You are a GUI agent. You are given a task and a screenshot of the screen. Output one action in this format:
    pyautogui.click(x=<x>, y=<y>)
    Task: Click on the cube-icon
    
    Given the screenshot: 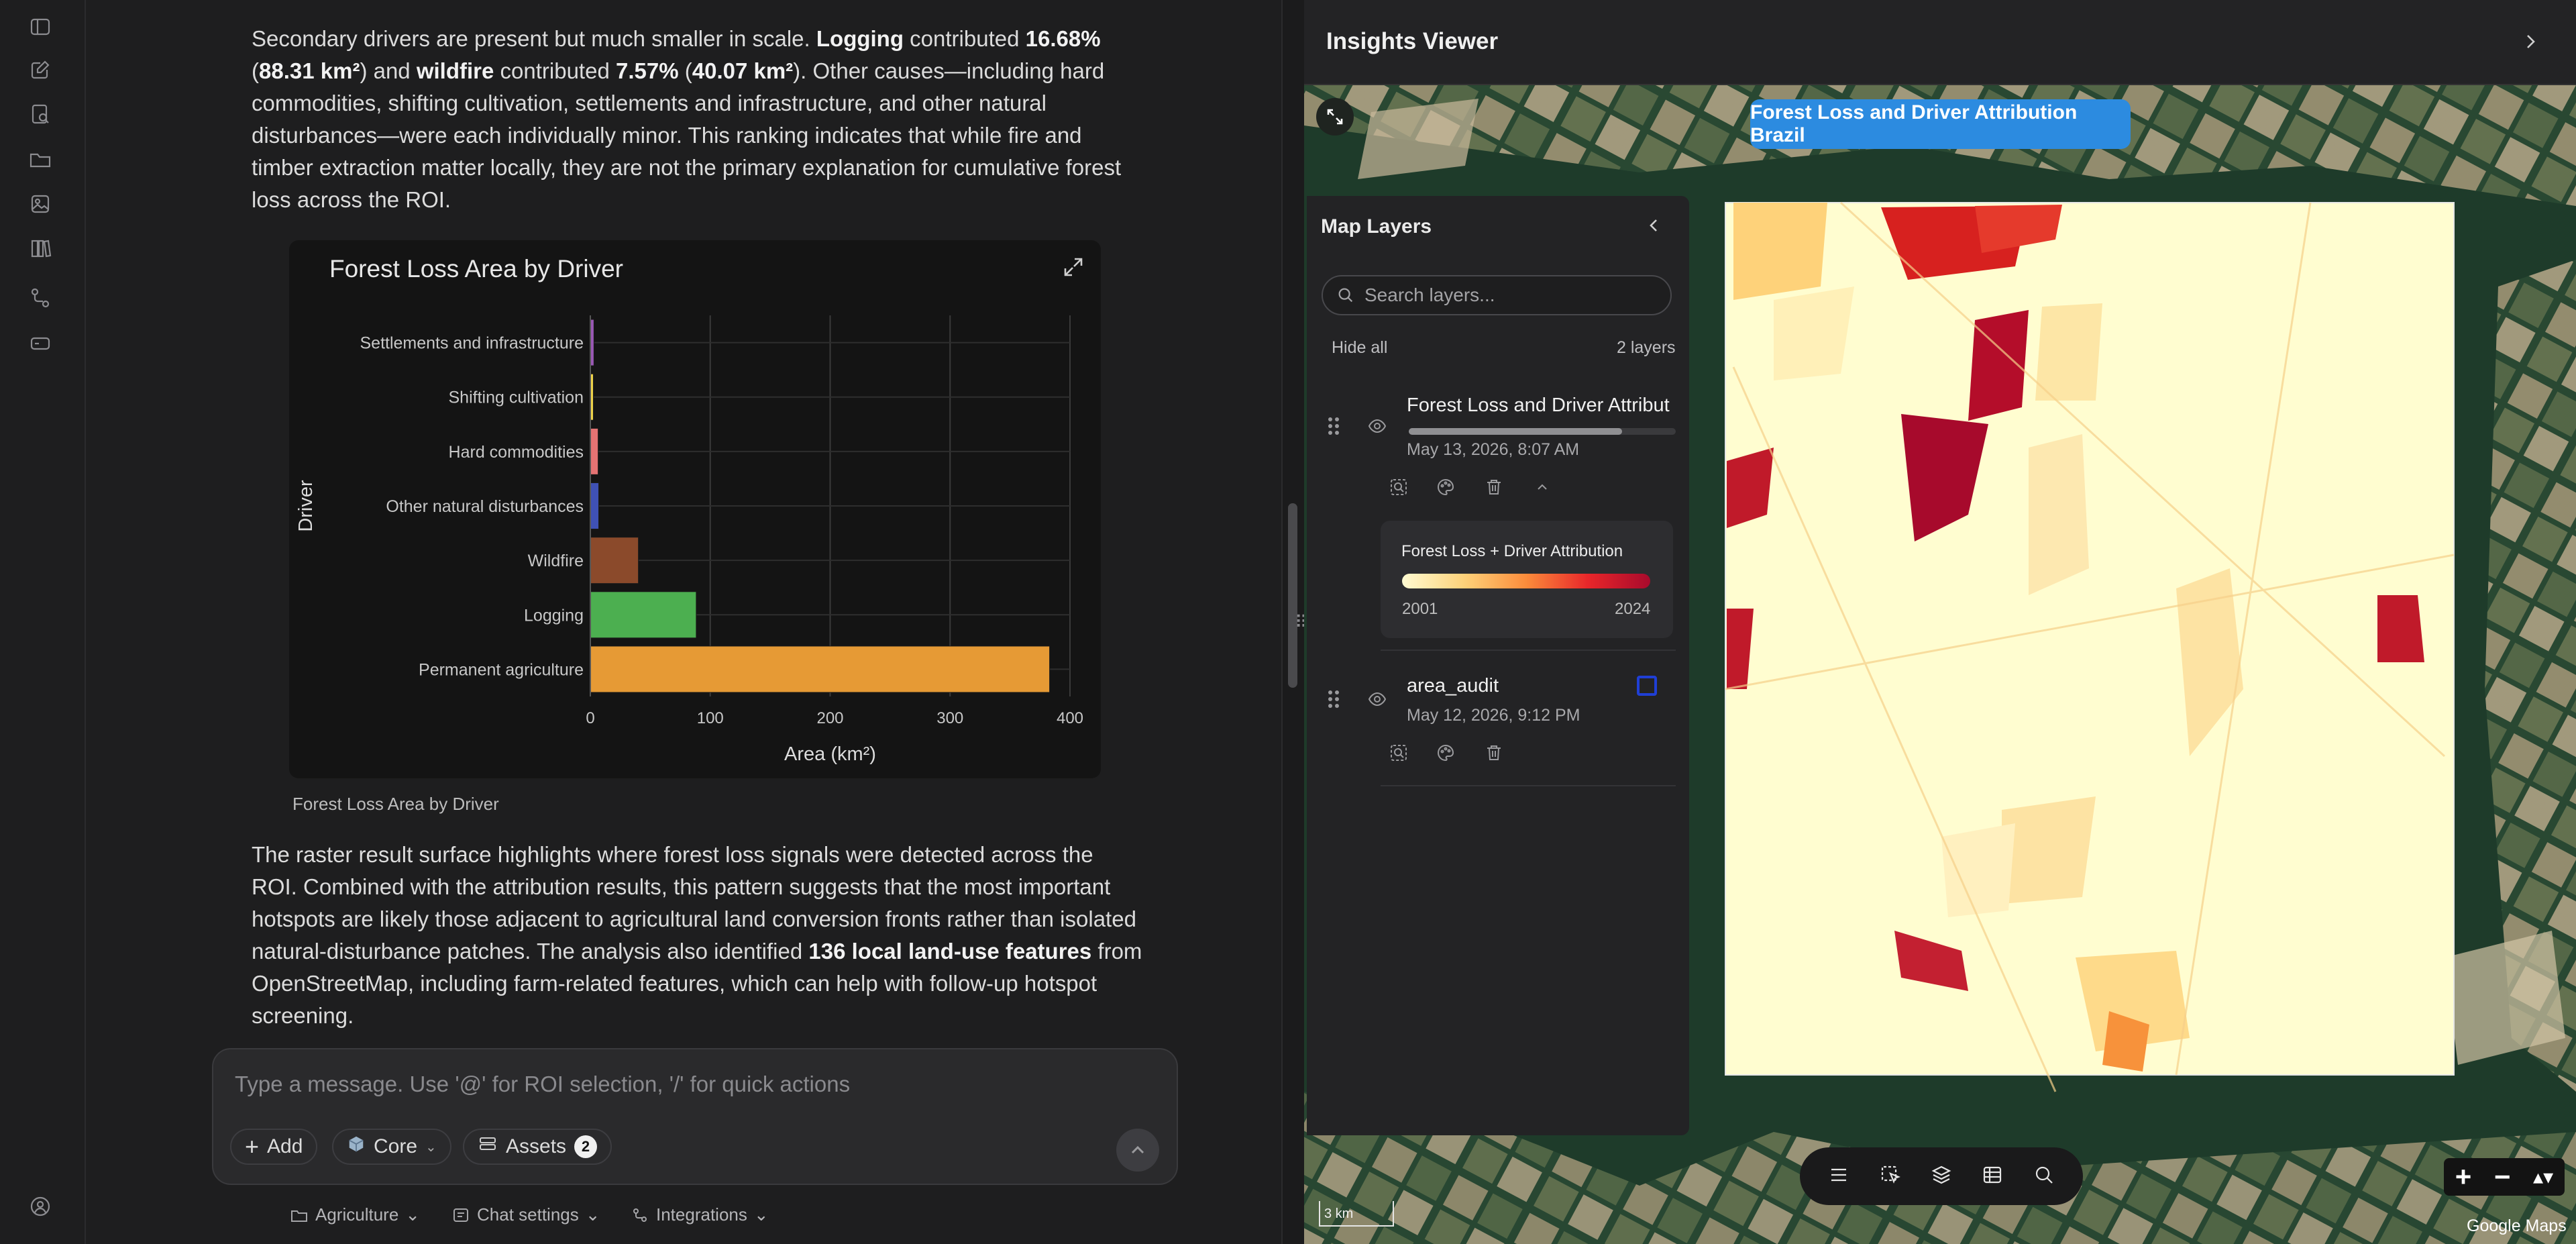 What is the action you would take?
    pyautogui.click(x=356, y=1147)
    